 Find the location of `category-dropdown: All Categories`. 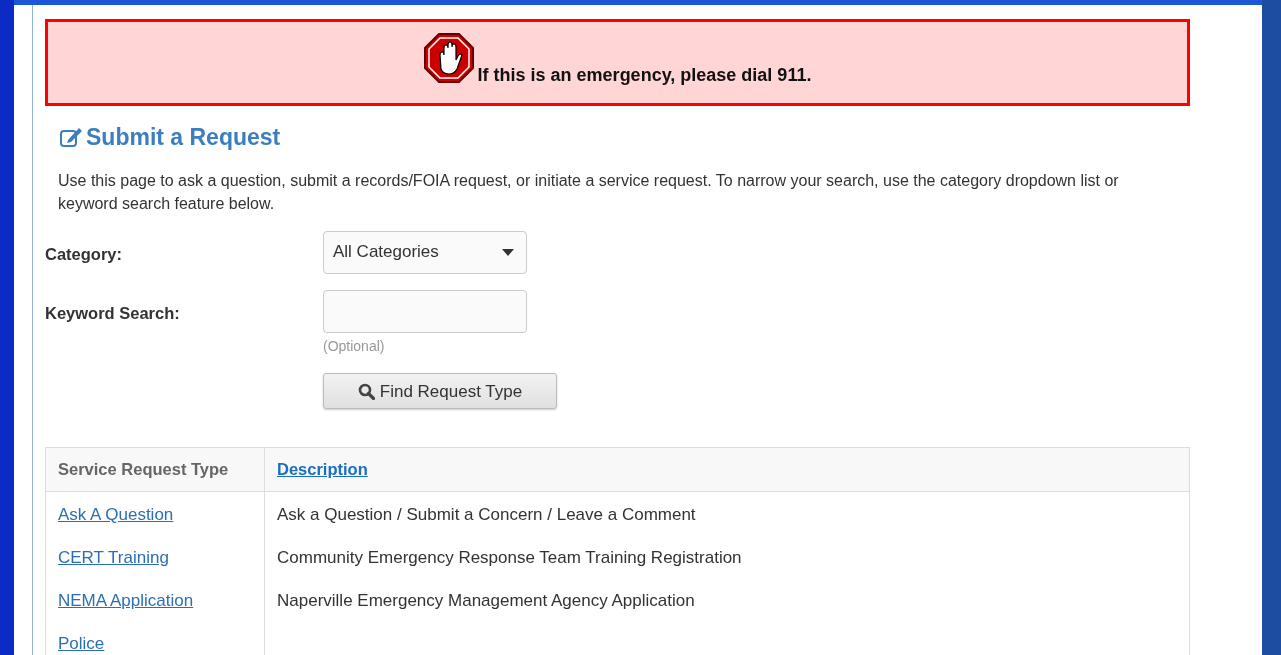

category-dropdown: All Categories is located at coordinates (425, 252).